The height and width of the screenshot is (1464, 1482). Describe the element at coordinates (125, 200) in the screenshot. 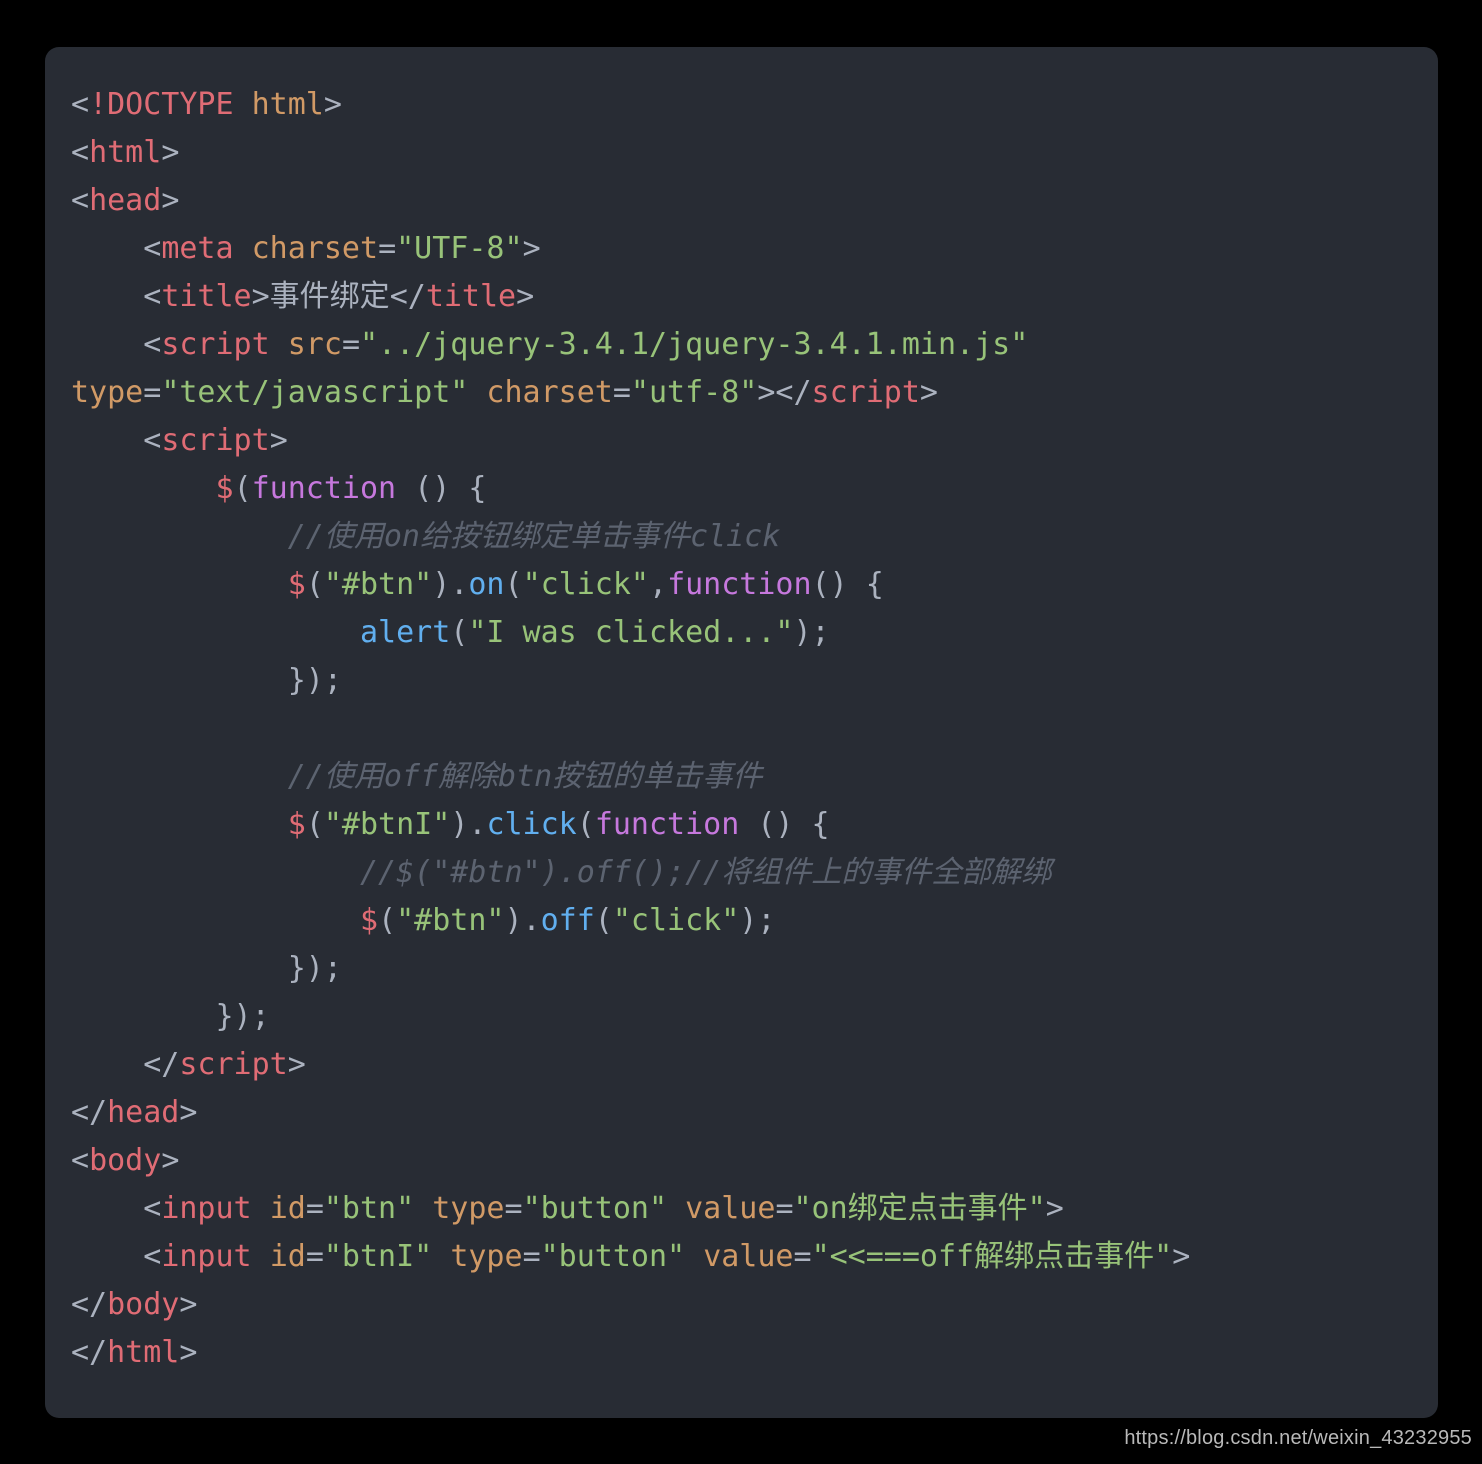

I see `code-token-tag: head` at that location.